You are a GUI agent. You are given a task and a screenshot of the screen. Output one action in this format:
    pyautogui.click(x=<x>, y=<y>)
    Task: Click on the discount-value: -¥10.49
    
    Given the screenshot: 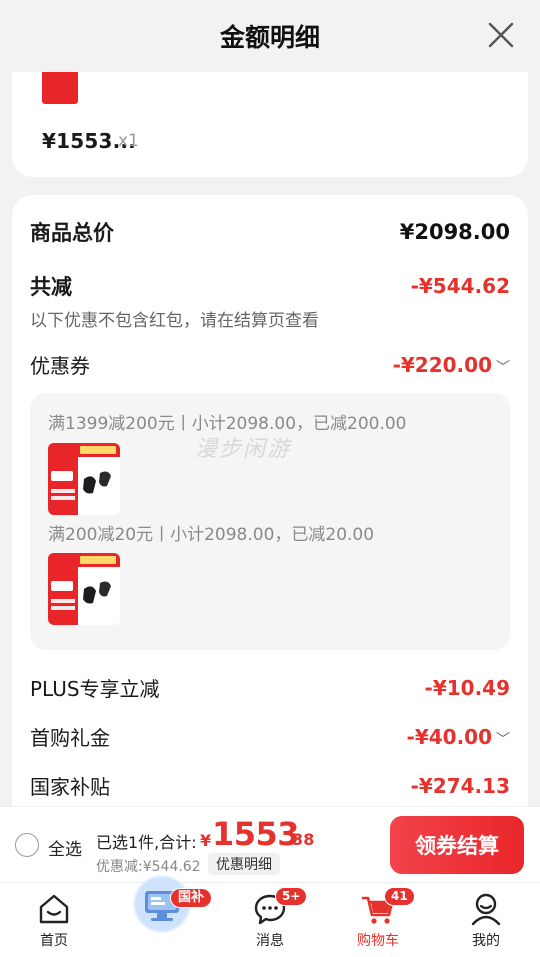 What is the action you would take?
    pyautogui.click(x=467, y=687)
    